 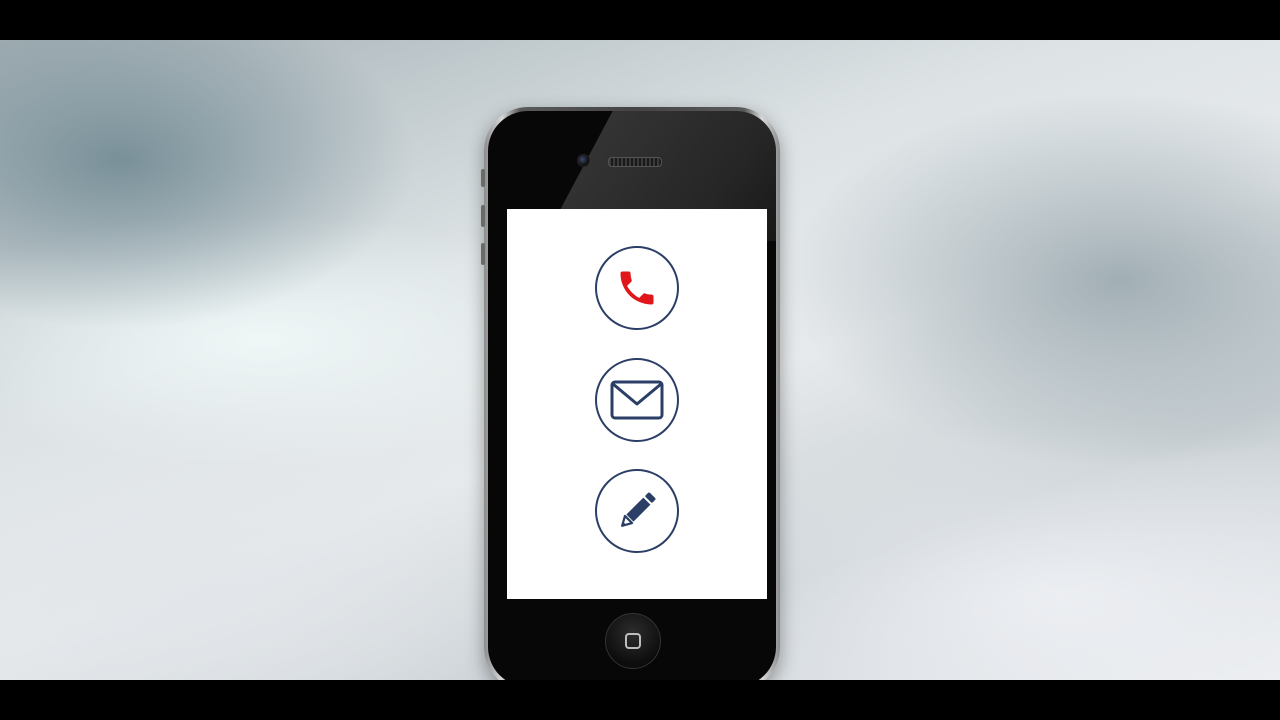 I want to click on pencil-icon, so click(x=638, y=509).